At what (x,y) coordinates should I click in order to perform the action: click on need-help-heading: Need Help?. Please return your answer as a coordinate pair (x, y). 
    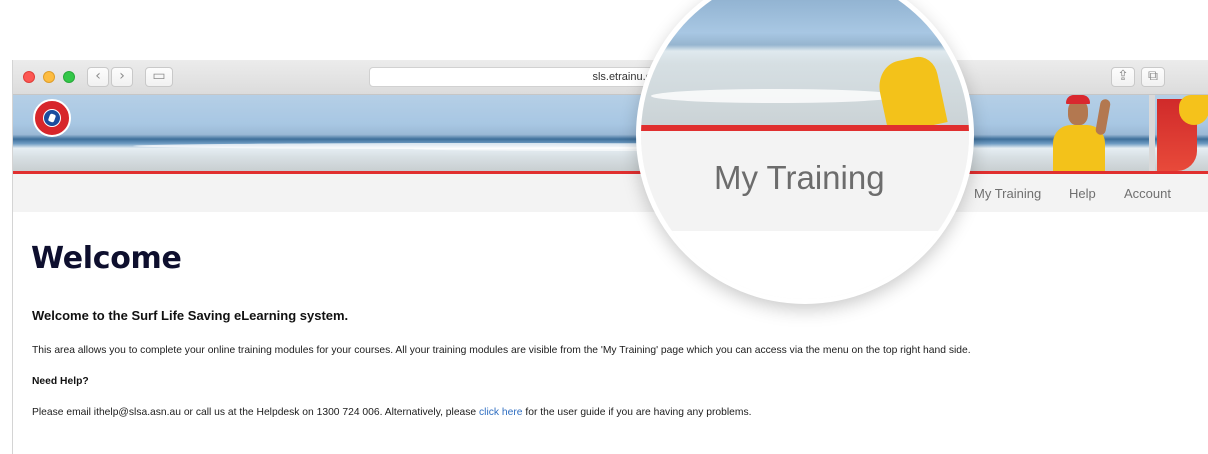
    Looking at the image, I should click on (60, 381).